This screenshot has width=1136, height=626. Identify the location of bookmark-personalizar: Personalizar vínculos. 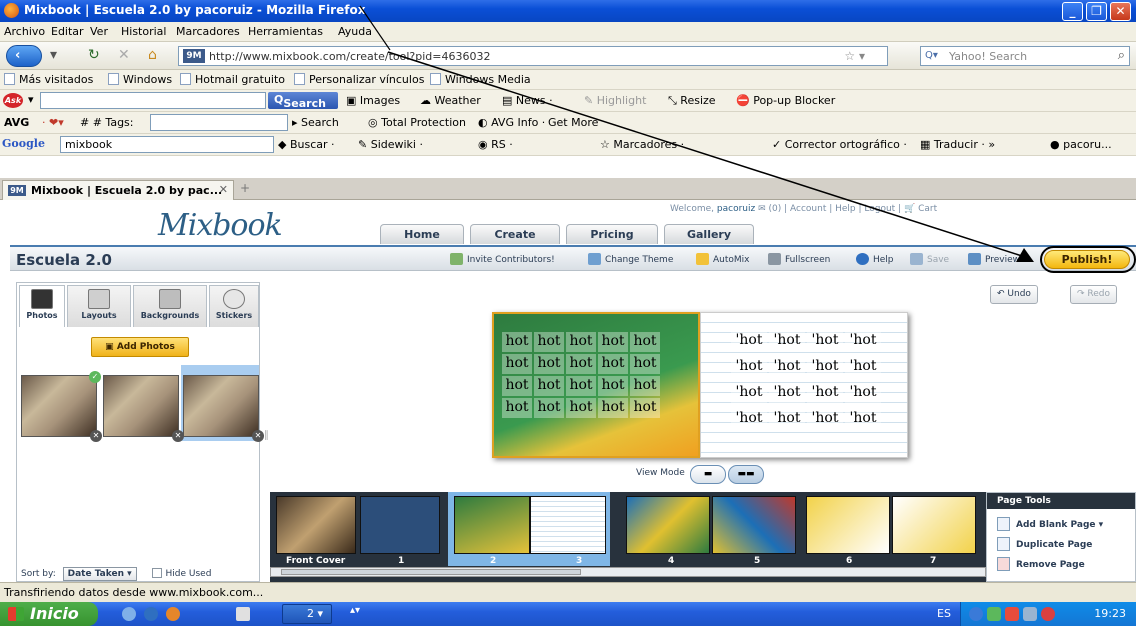
(359, 79).